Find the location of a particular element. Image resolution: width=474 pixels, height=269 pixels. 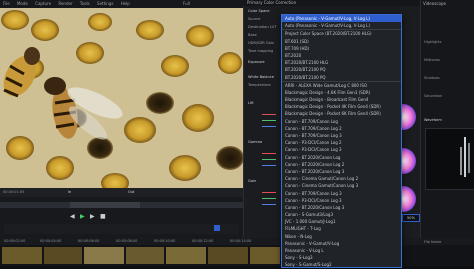

destination-lut-label: Destination LUT is located at coordinates (262, 27).